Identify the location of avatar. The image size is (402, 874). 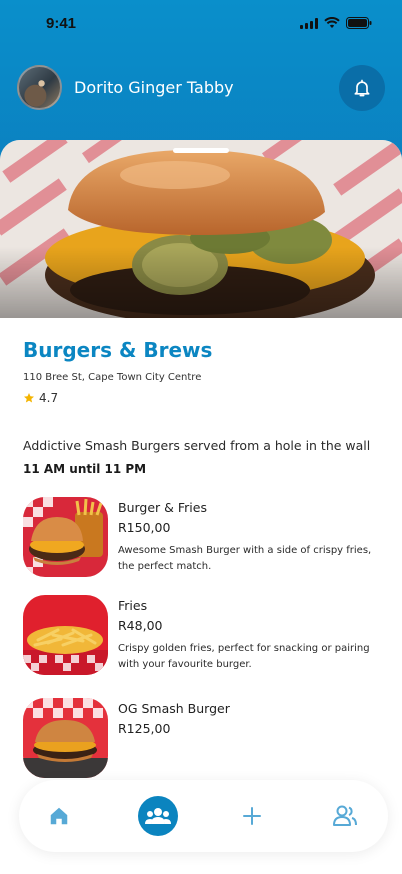
(39, 87).